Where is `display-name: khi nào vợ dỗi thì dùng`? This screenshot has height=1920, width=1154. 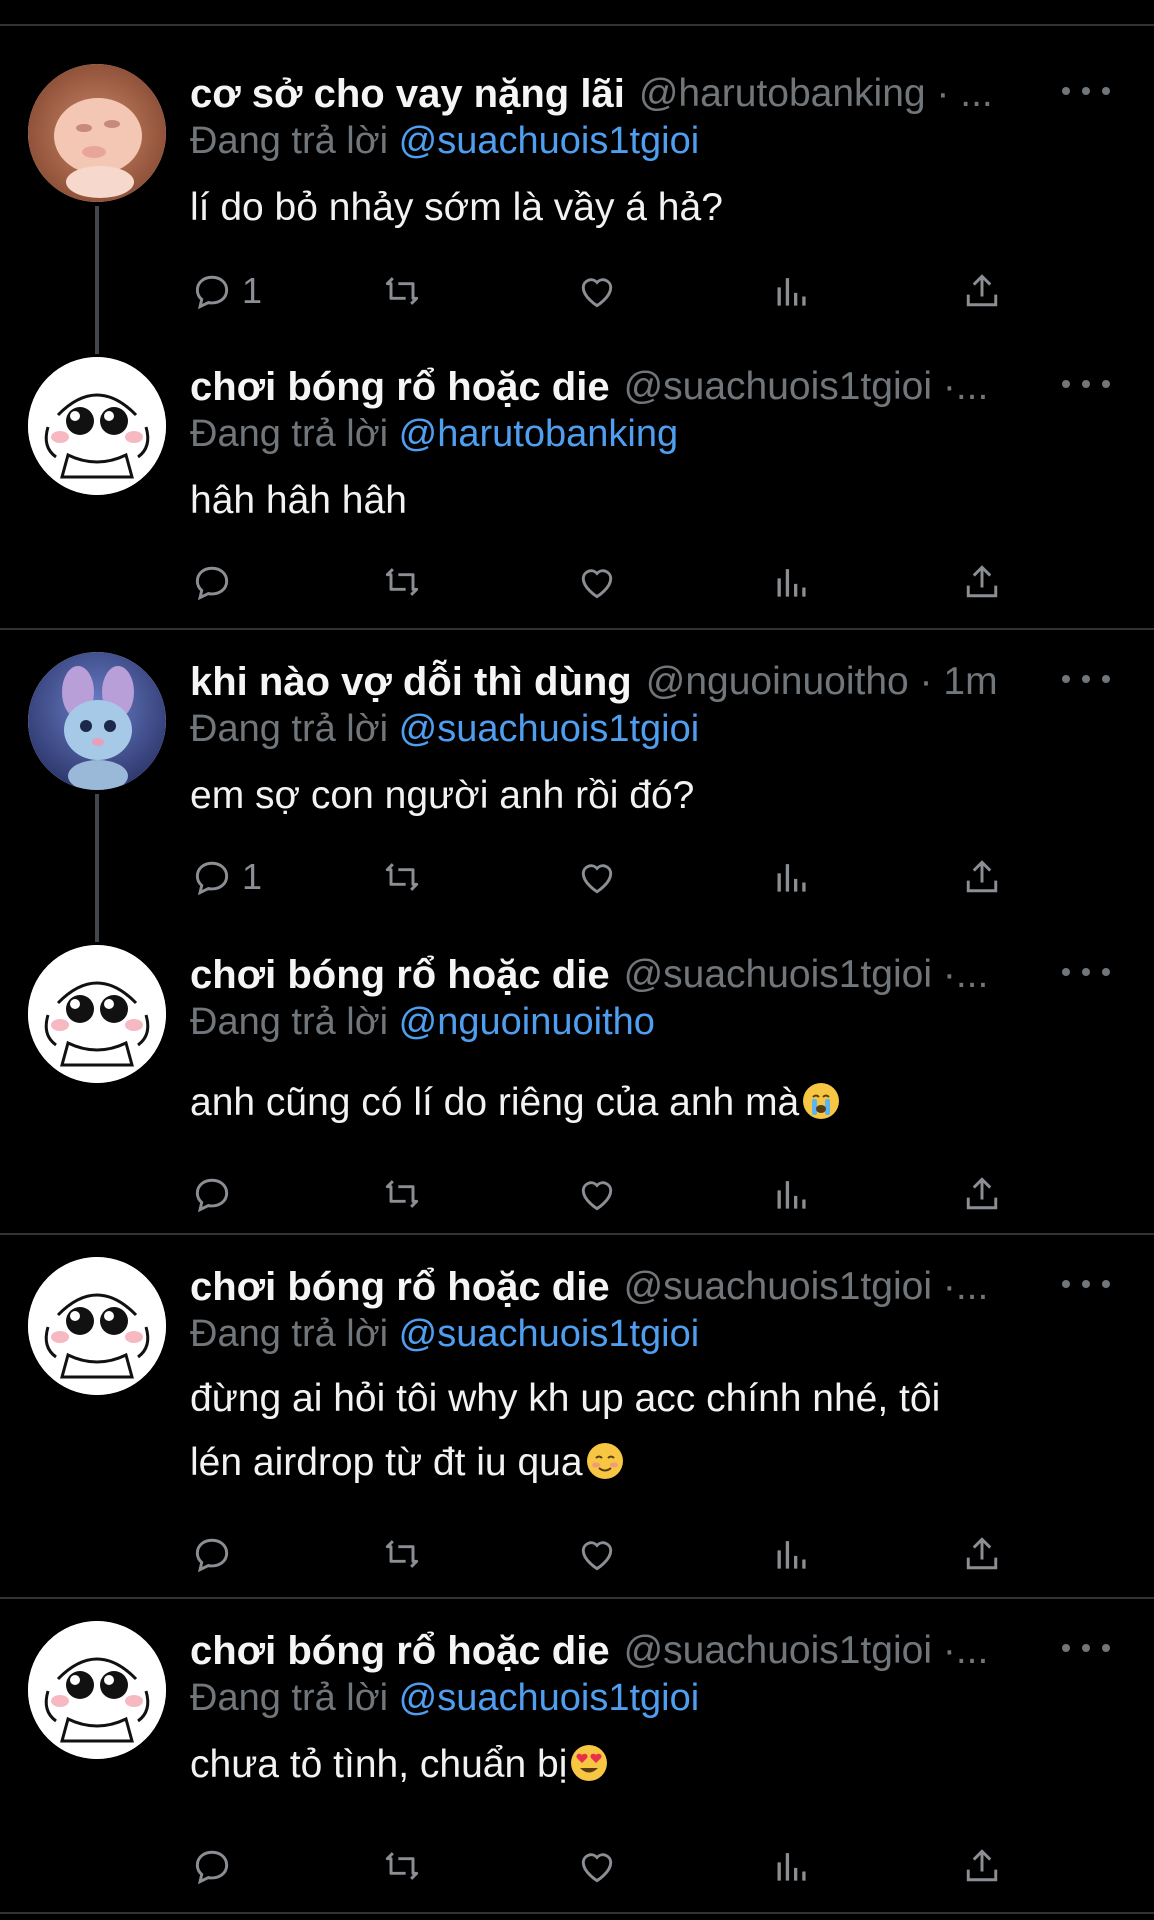 display-name: khi nào vợ dỗi thì dùng is located at coordinates (411, 682).